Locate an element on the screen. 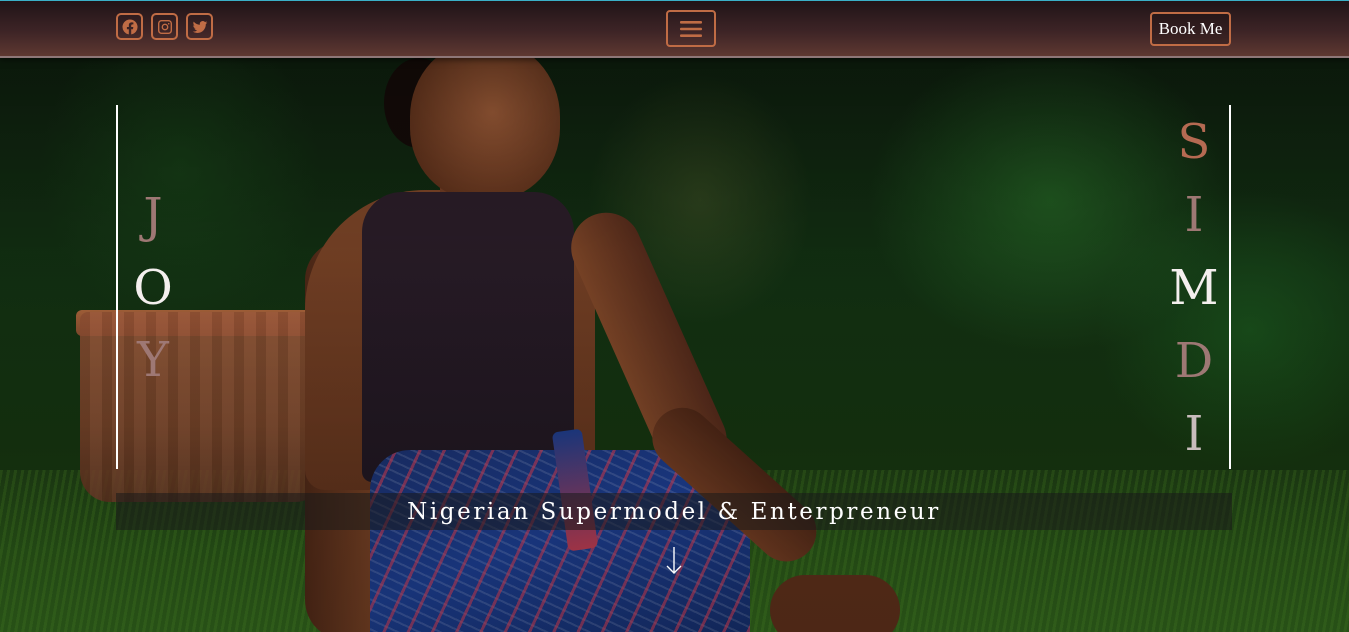 The image size is (1349, 632). menu-toggle-button is located at coordinates (691, 28).